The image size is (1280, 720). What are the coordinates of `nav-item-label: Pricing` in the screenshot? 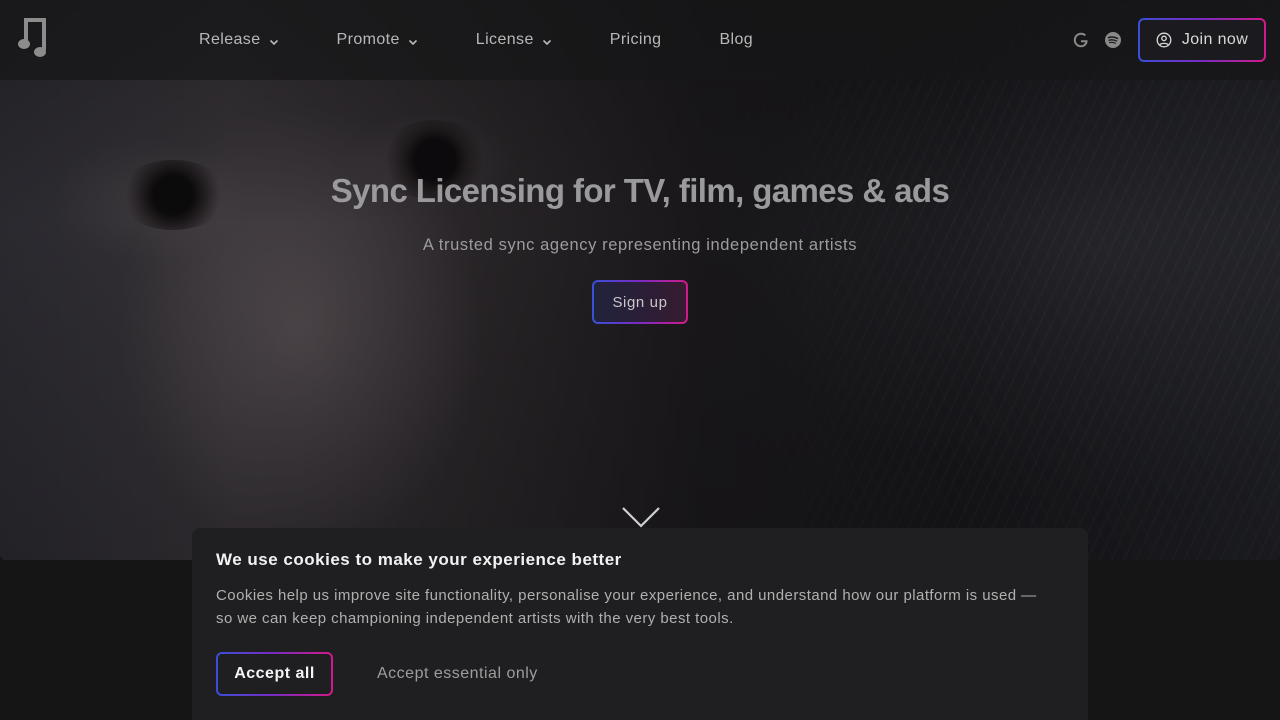 It's located at (635, 39).